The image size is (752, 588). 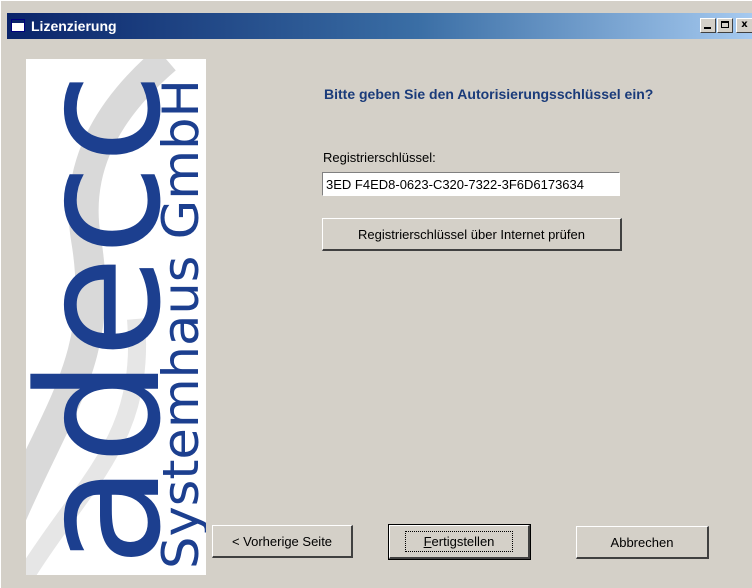 I want to click on finish-accelerator: F, so click(x=427, y=541).